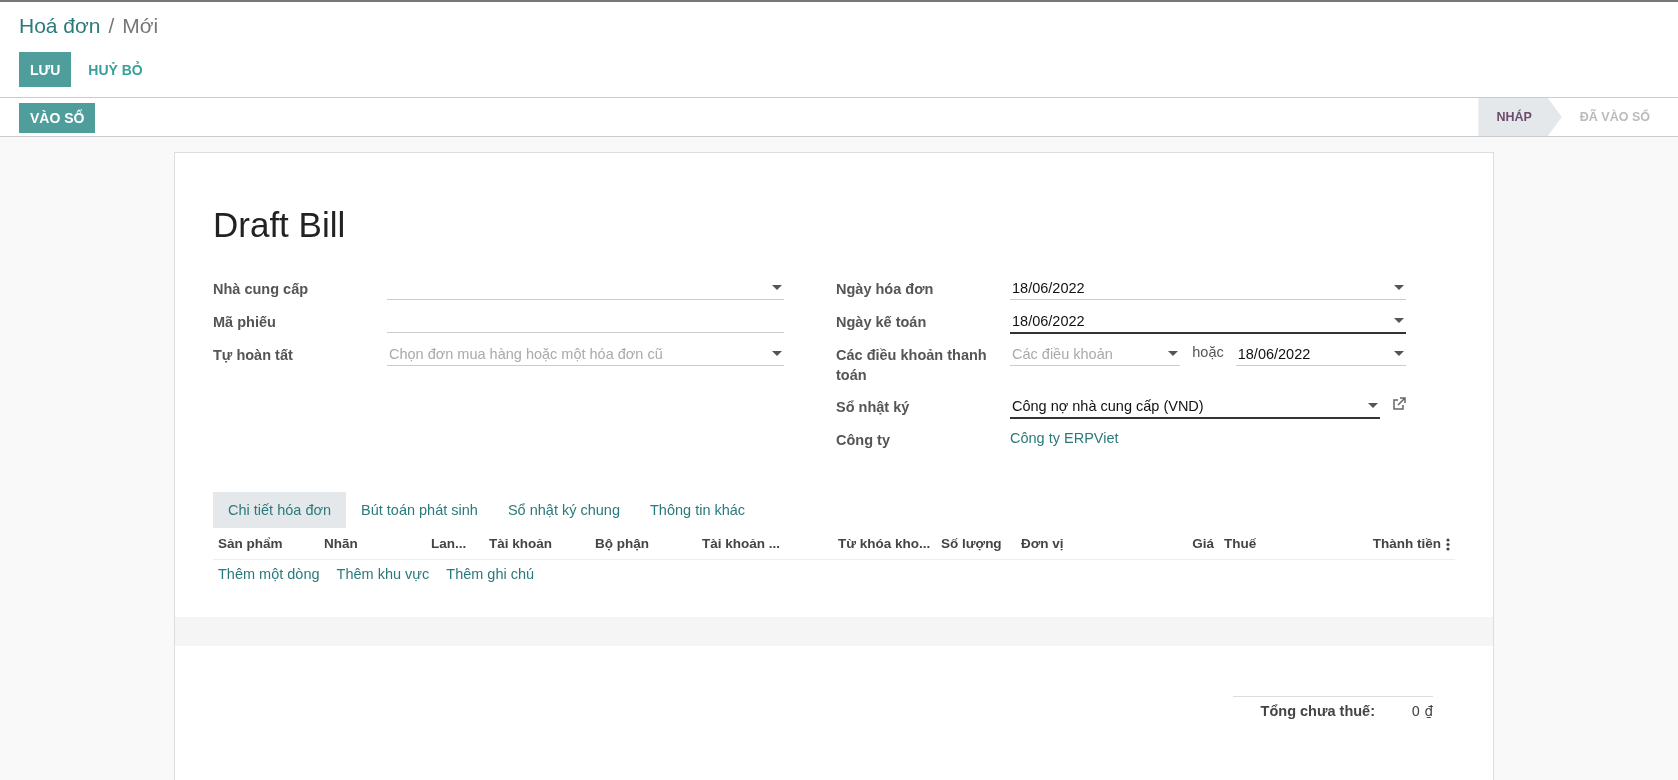  Describe the element at coordinates (1098, 543) in the screenshot. I see `column-header: Đơn vị` at that location.